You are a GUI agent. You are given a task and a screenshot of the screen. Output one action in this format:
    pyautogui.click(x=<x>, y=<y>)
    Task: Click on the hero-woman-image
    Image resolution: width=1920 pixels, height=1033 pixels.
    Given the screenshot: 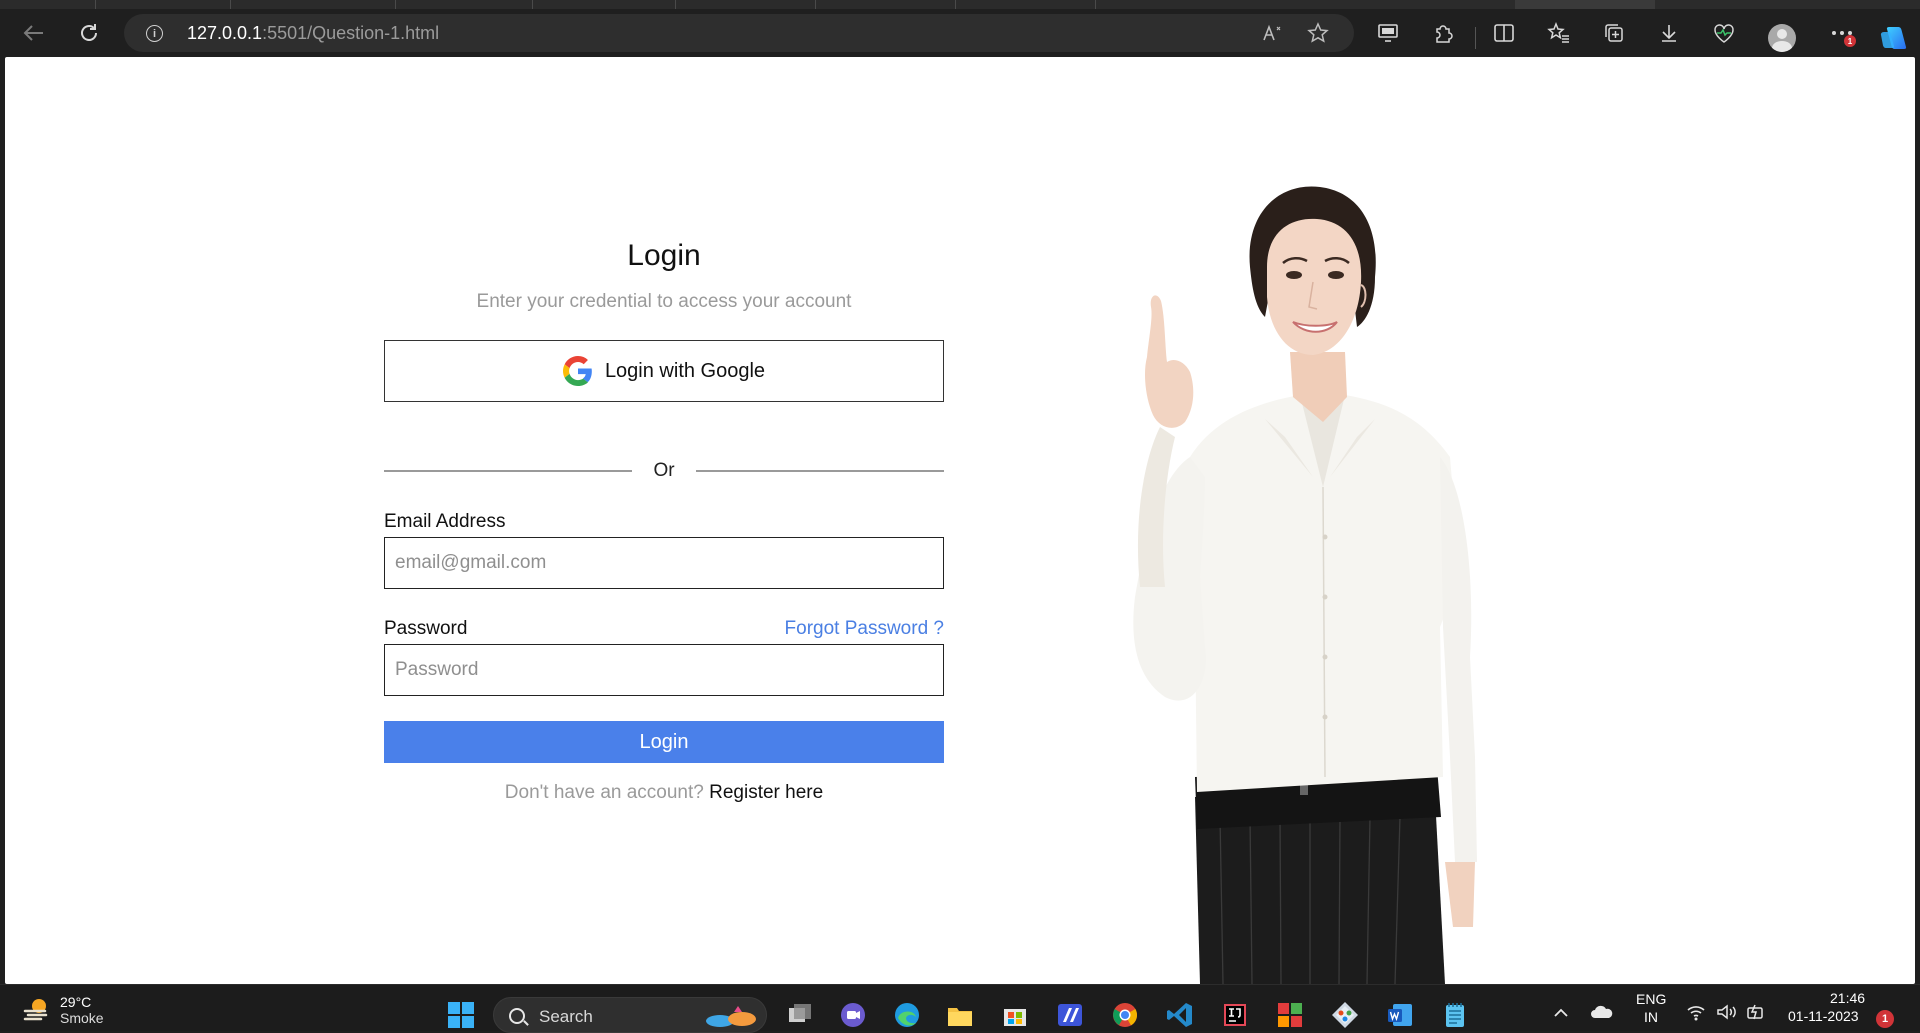 What is the action you would take?
    pyautogui.click(x=1305, y=585)
    